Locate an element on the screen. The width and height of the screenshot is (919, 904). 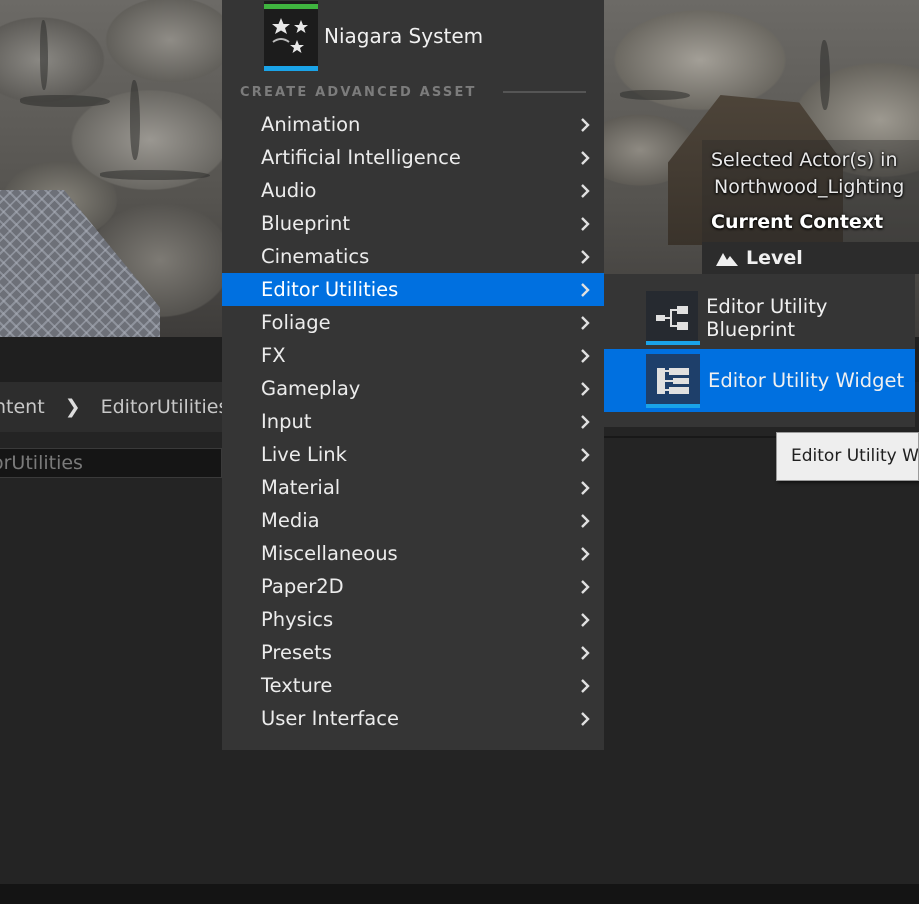
editor-utility-blueprint-item: Editor Utility Blueprint is located at coordinates (759, 317).